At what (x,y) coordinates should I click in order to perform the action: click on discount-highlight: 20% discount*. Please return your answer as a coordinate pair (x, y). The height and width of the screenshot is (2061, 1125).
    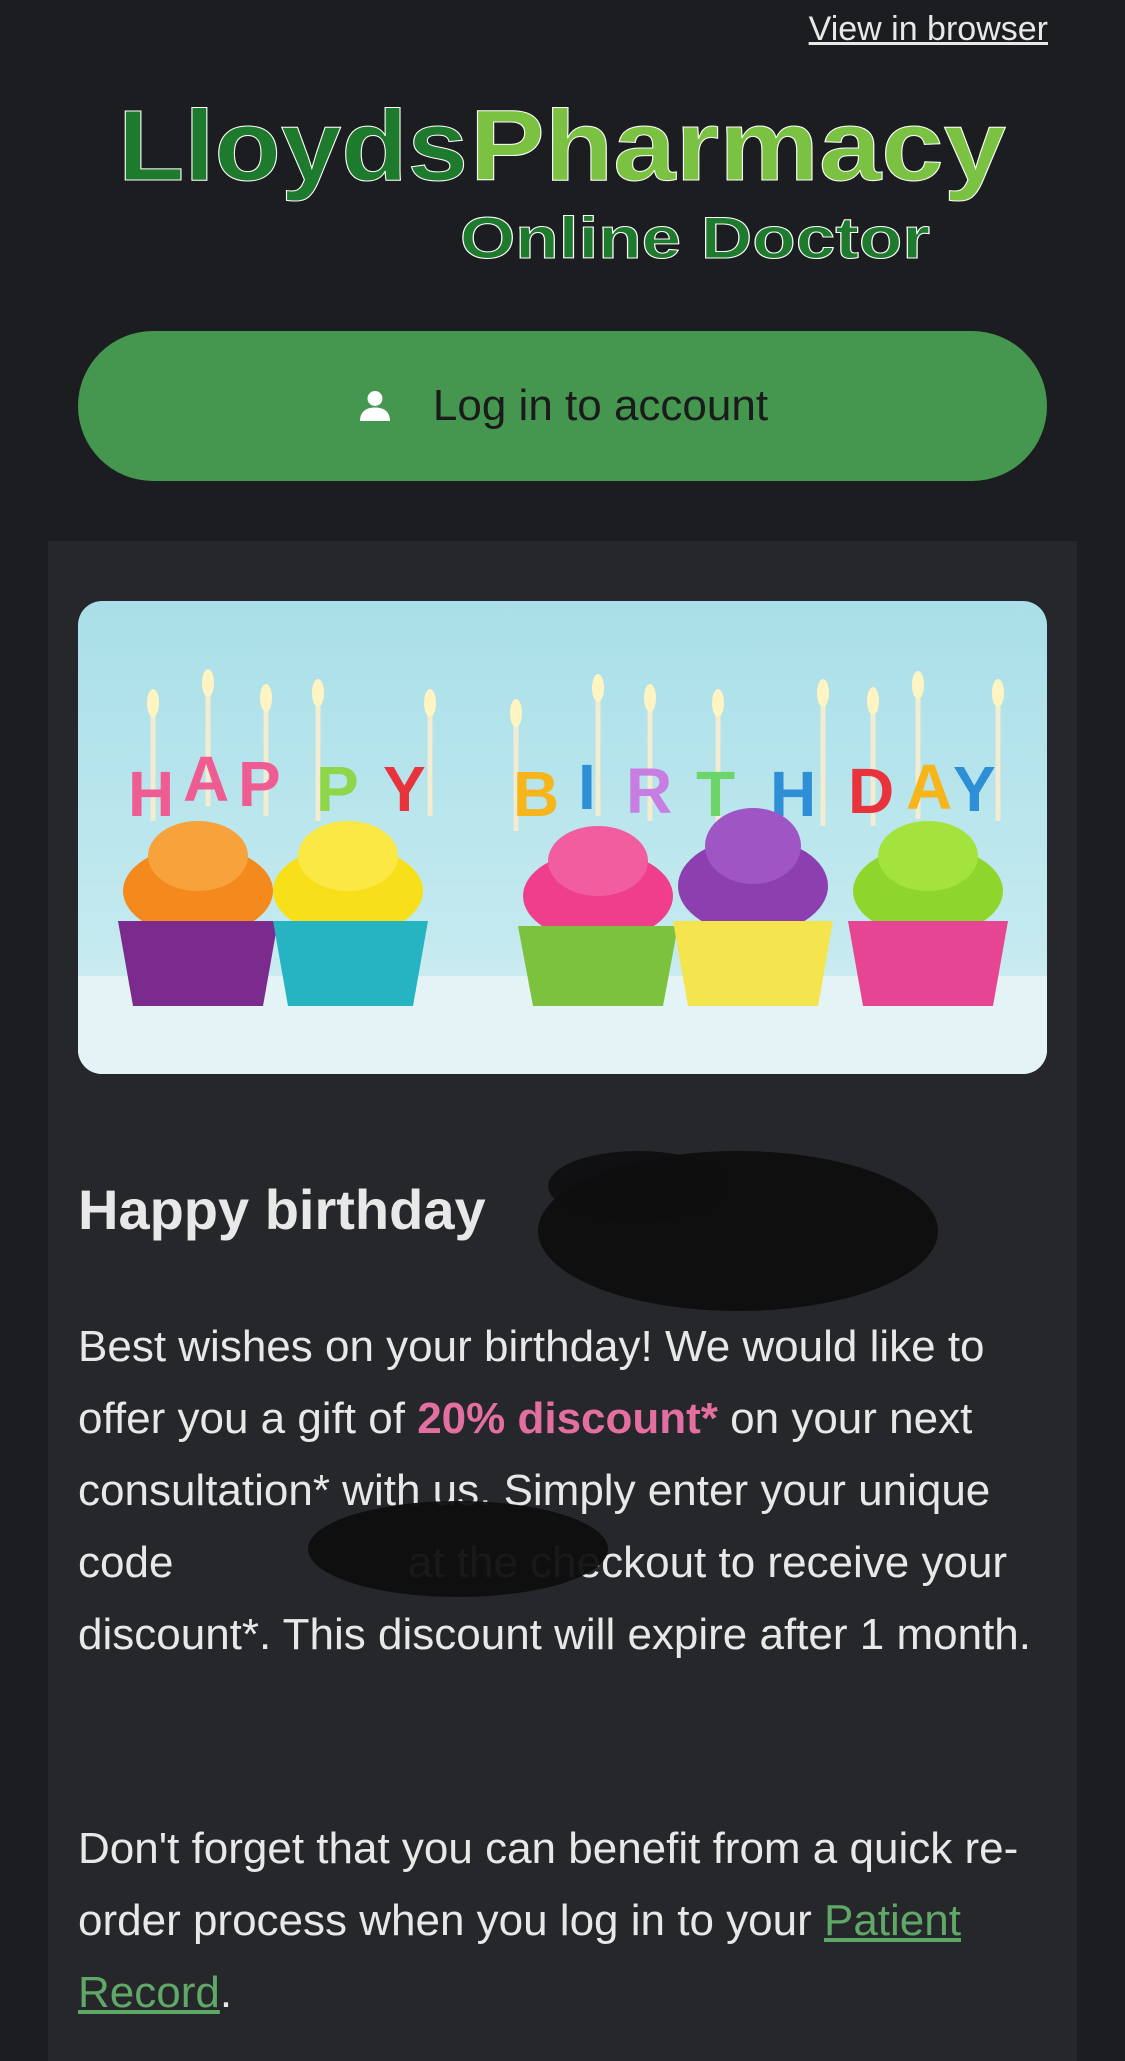
    Looking at the image, I should click on (567, 1418).